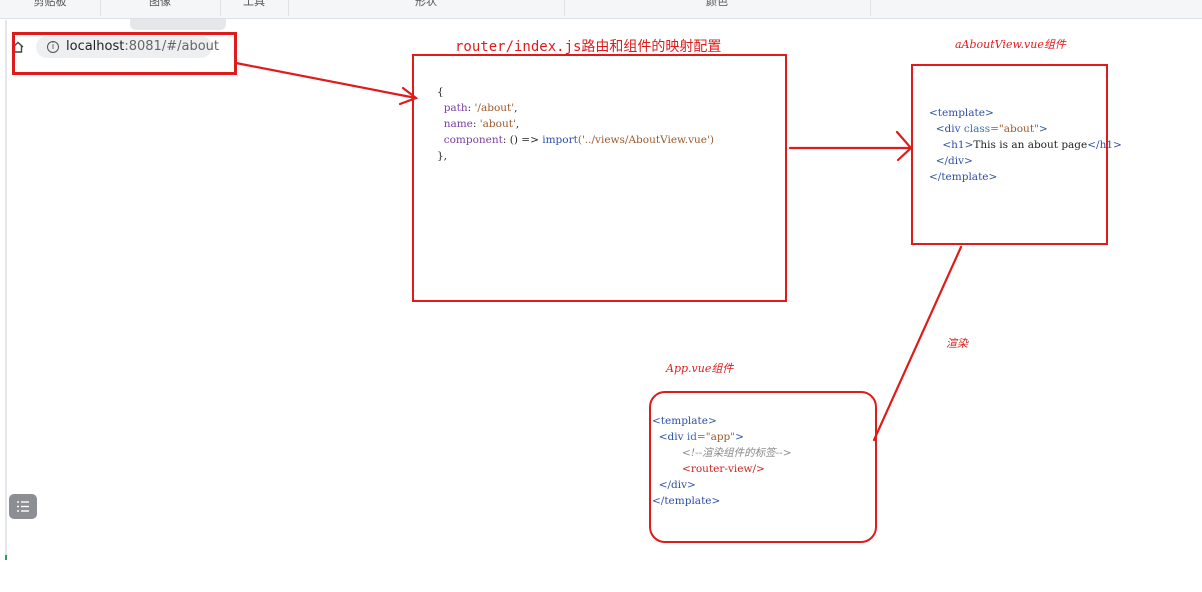 This screenshot has width=1202, height=592. I want to click on arrow-url-to-router, so click(326, 80).